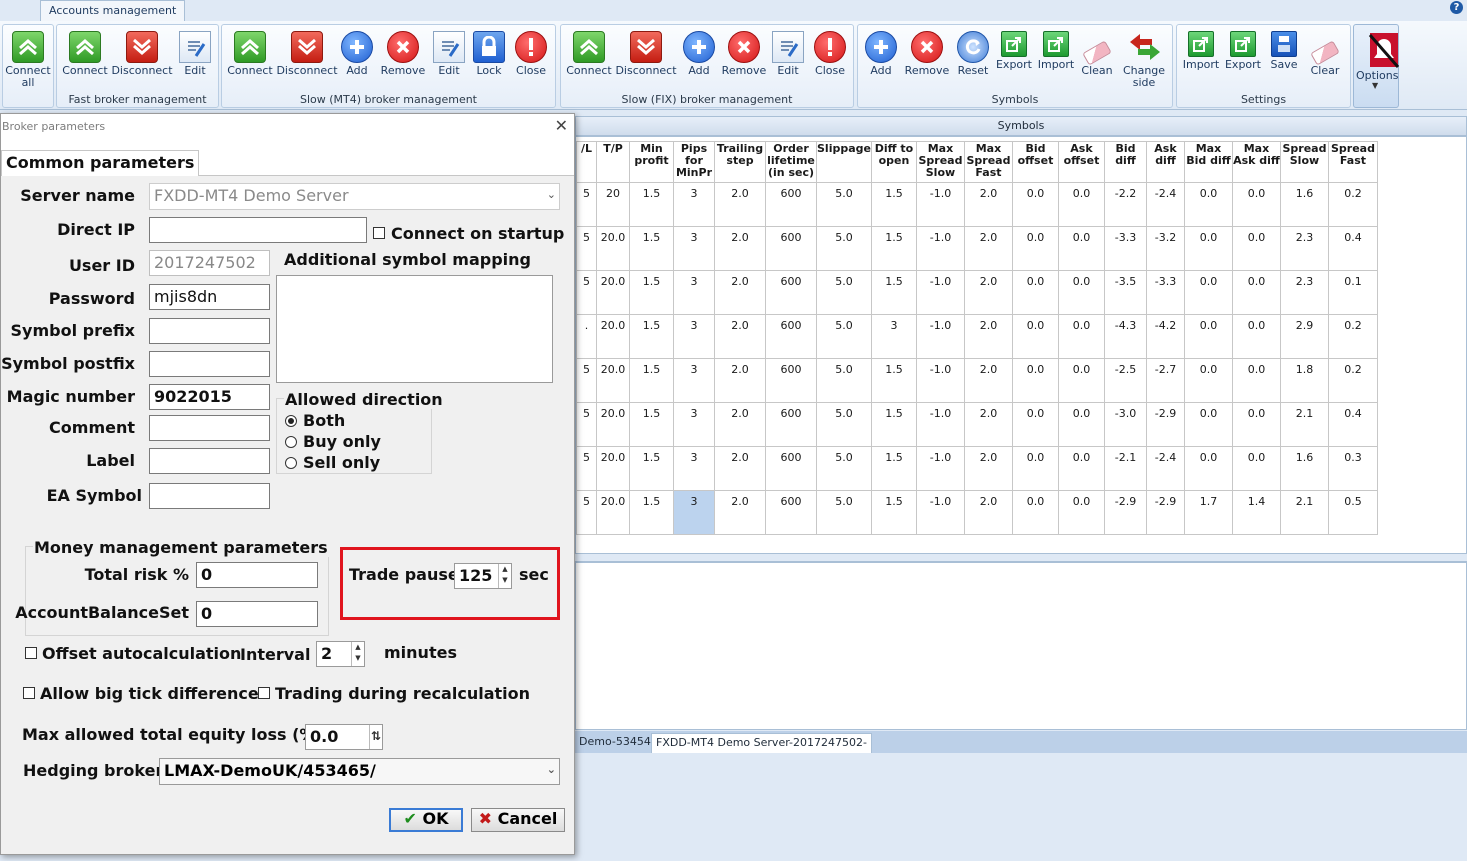  Describe the element at coordinates (1208, 162) in the screenshot. I see `column-header: Max Bid diff` at that location.